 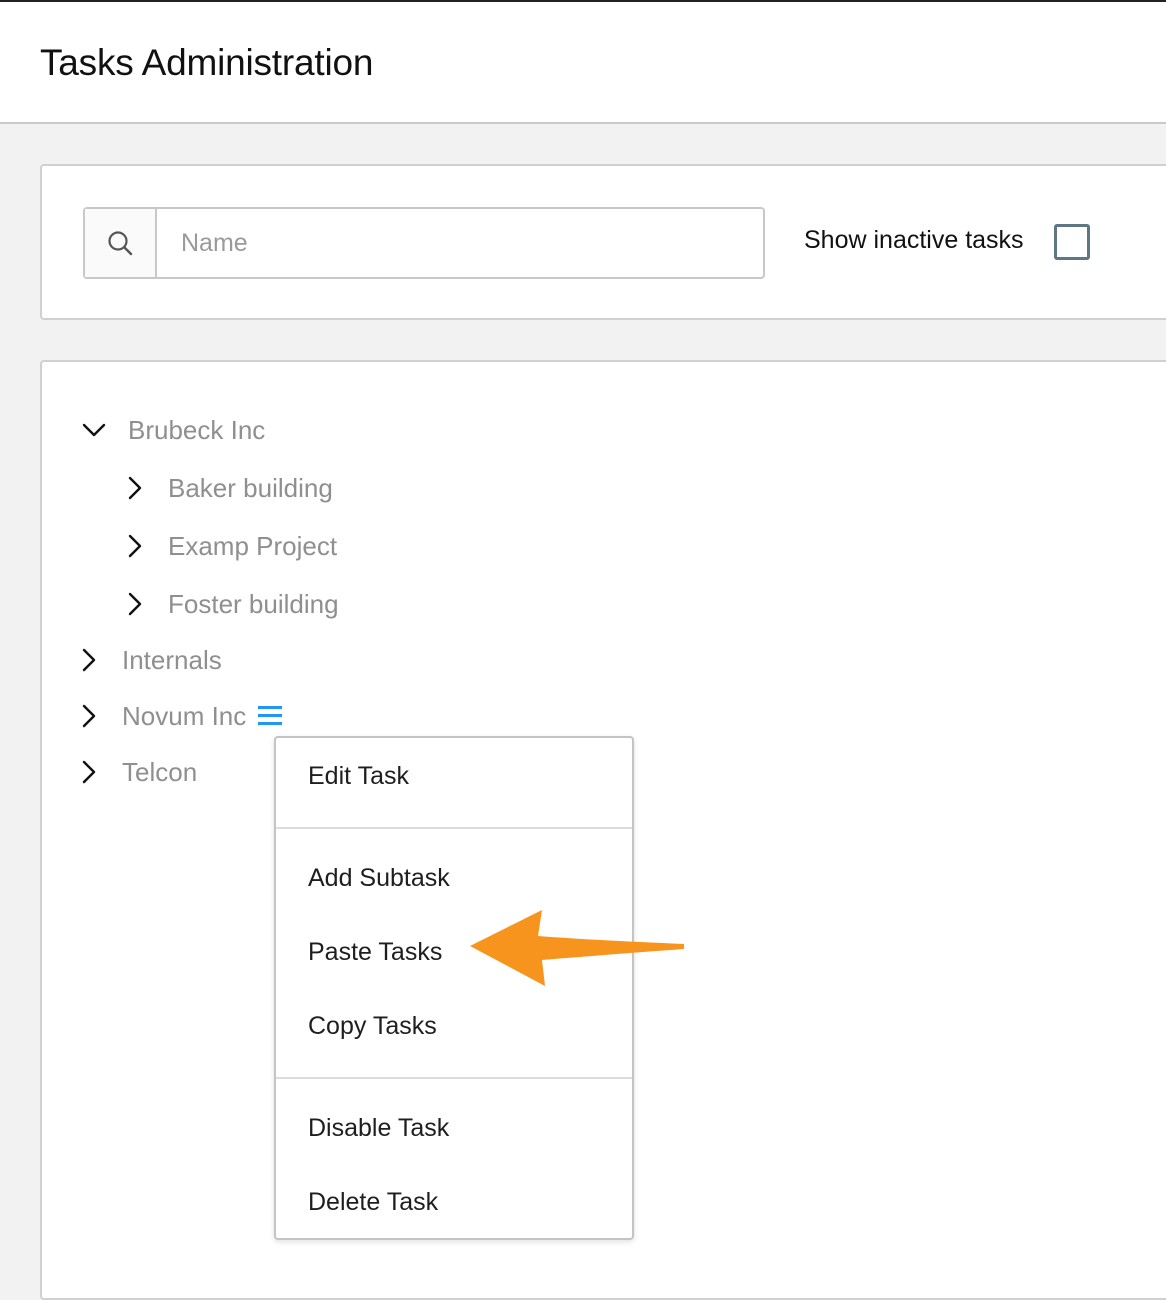 I want to click on filter-panel: Show inactive tasks, so click(x=603, y=242).